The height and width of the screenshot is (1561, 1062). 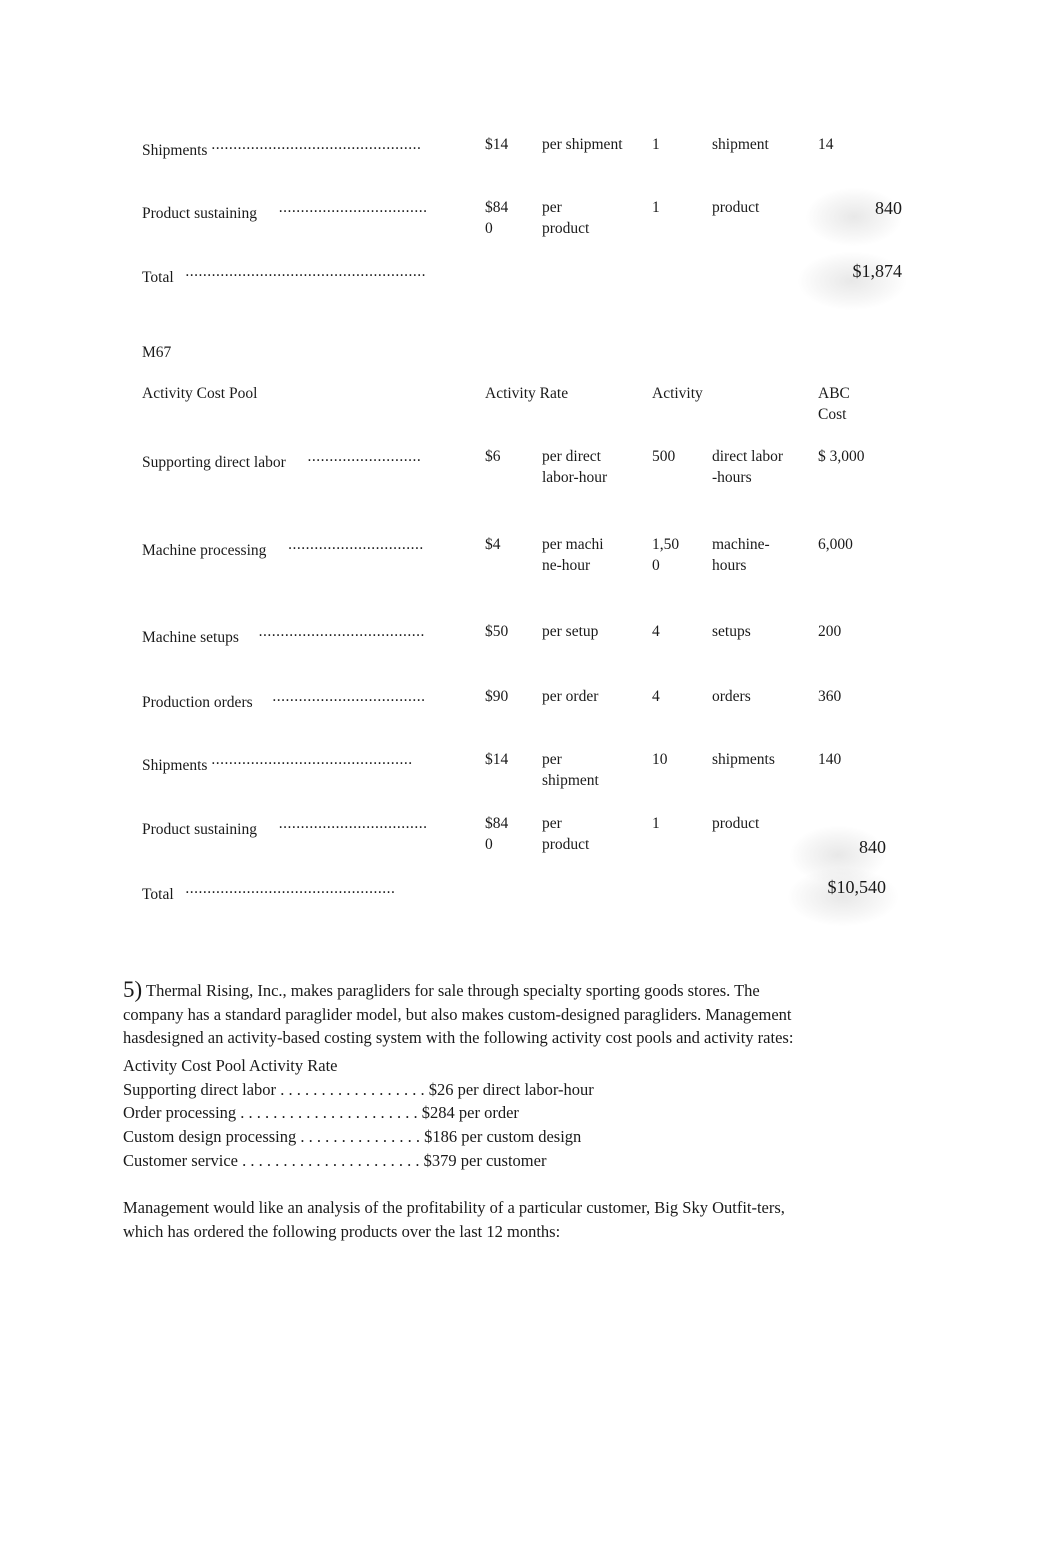 I want to click on rate-list-label: Custom design processing, so click(x=210, y=1136).